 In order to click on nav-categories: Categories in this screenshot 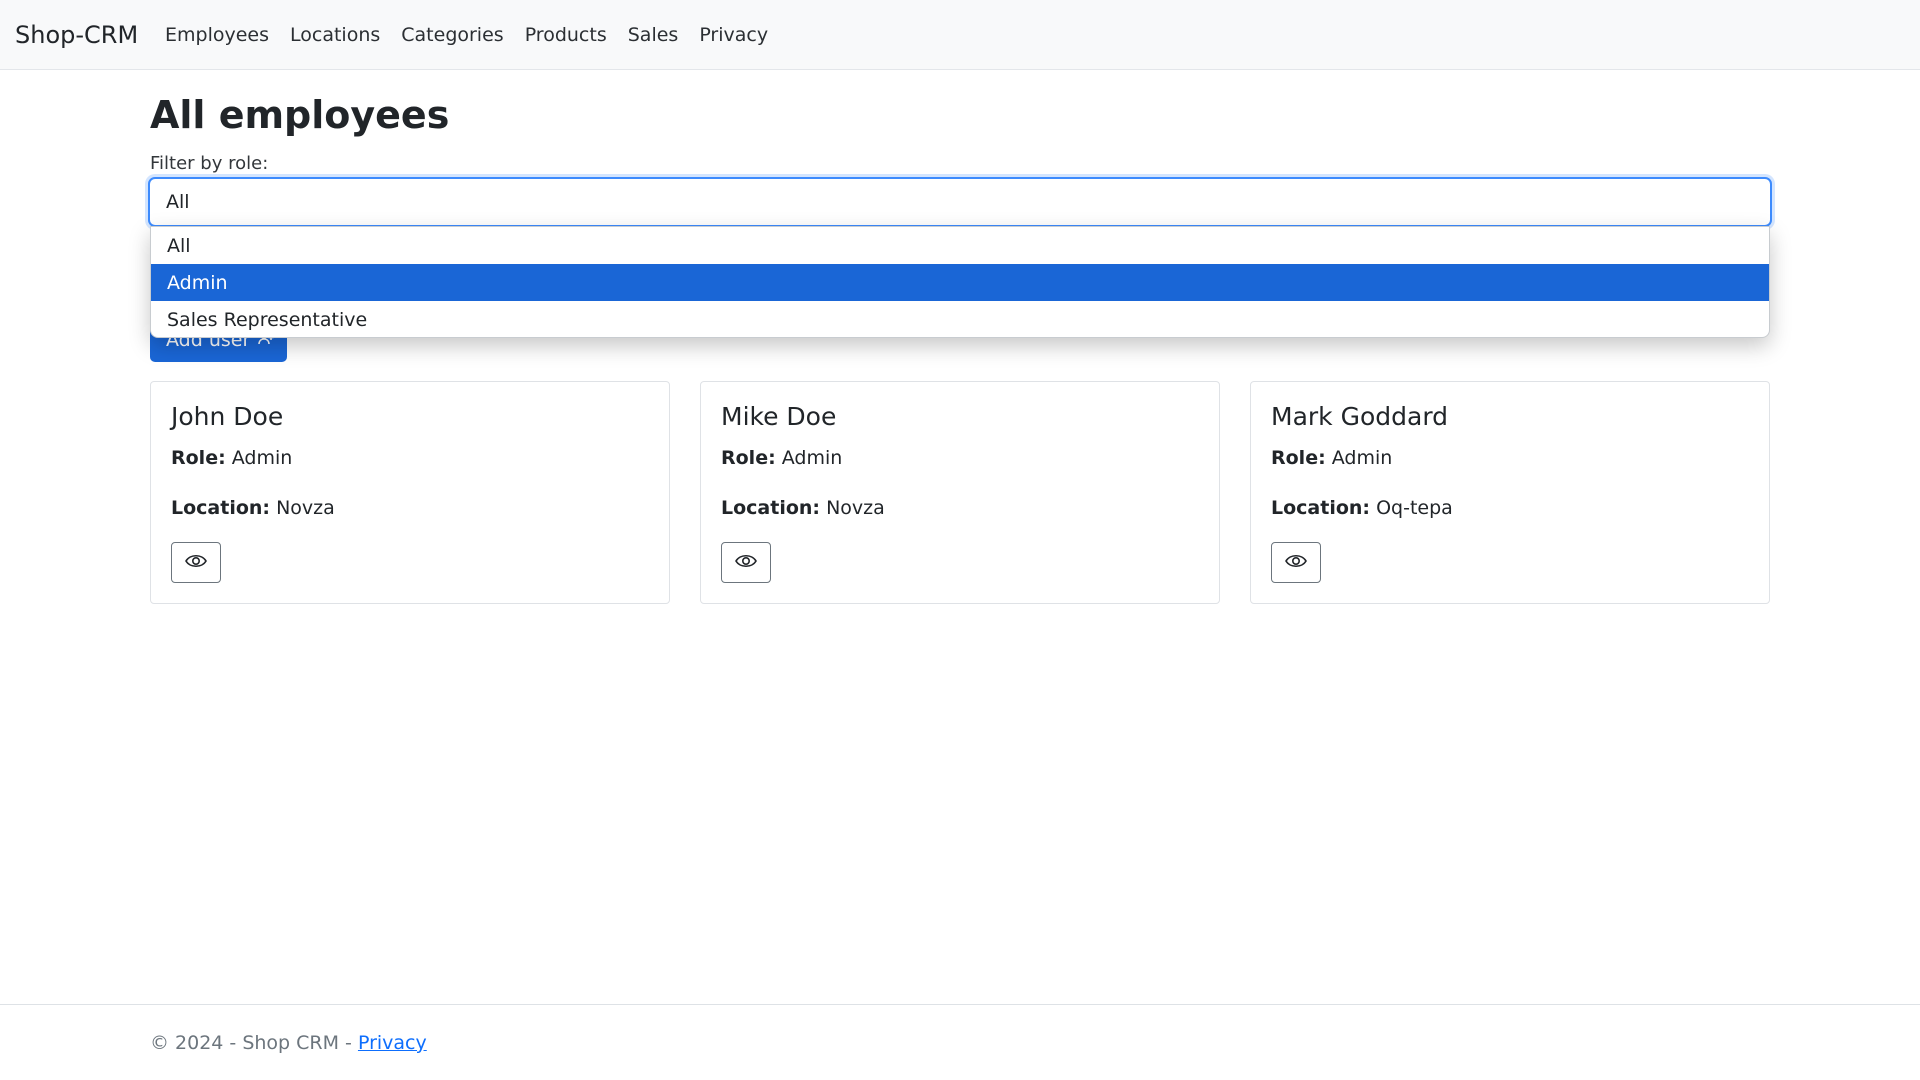, I will do `click(452, 35)`.